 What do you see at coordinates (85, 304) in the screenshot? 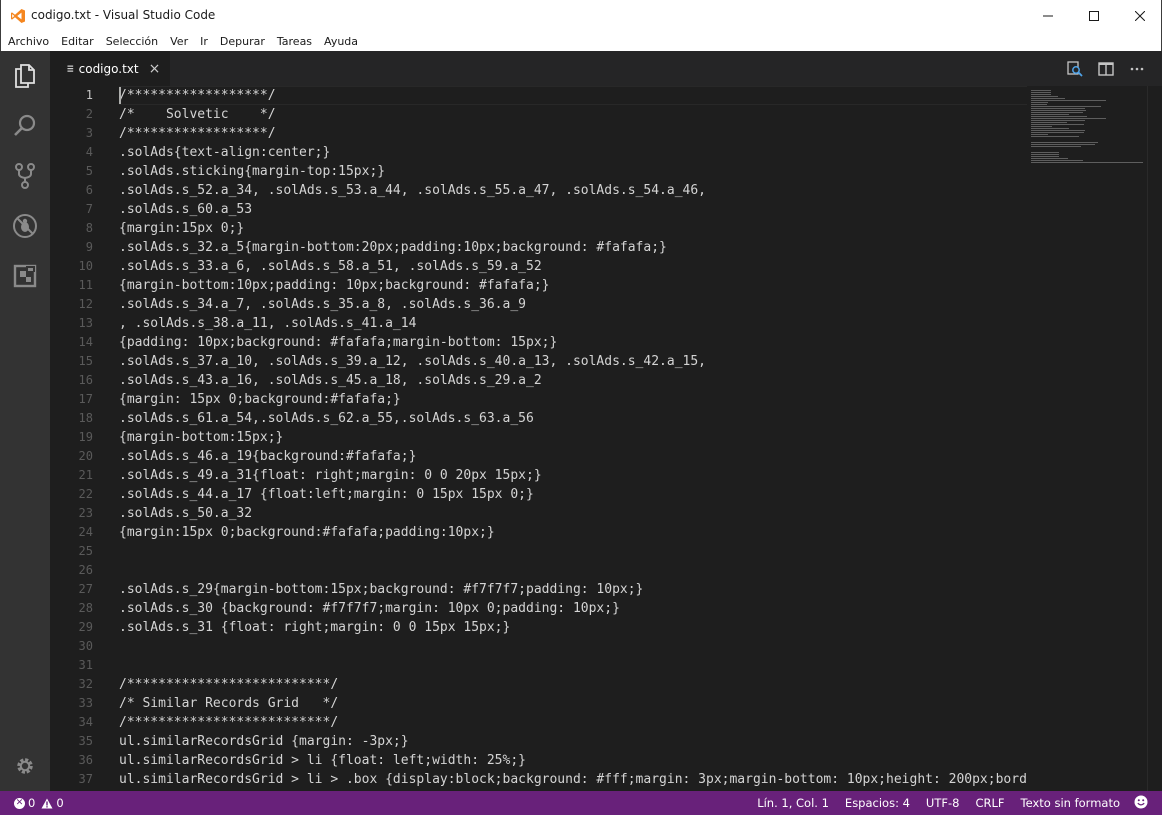
I see `line-number: 12` at bounding box center [85, 304].